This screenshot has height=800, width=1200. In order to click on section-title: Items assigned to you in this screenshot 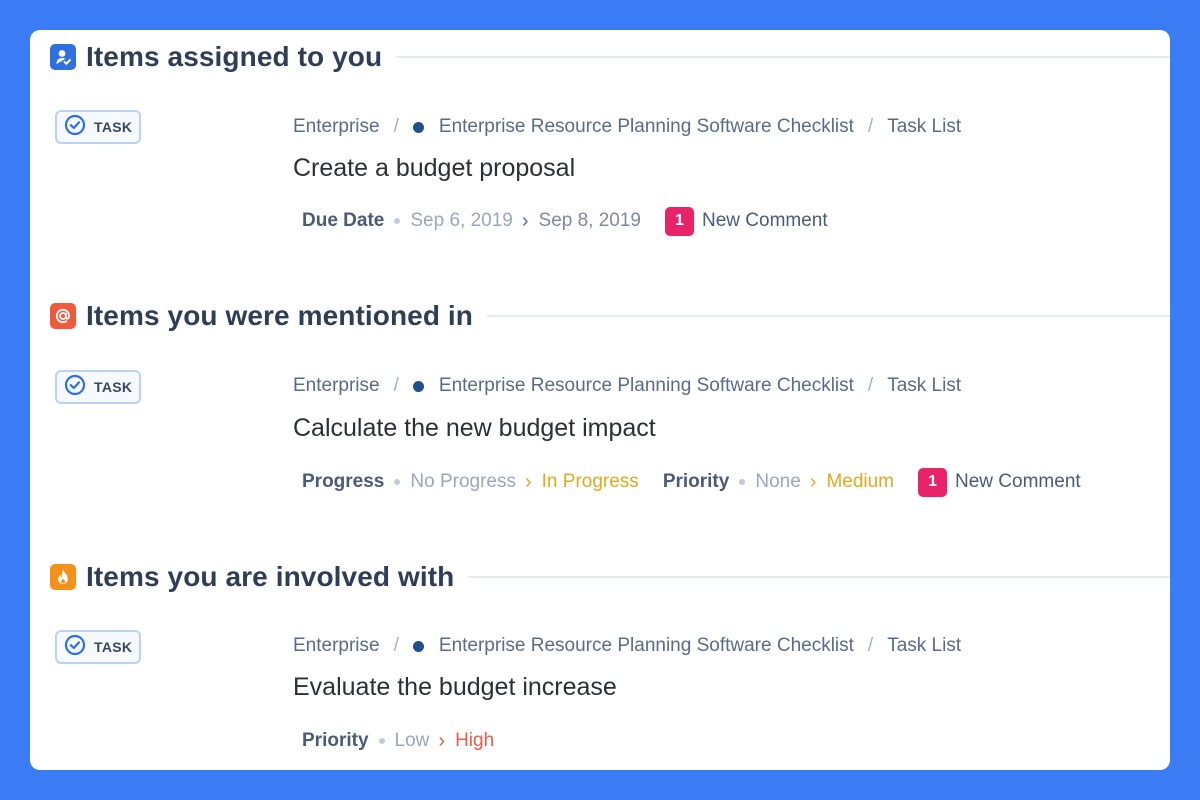, I will do `click(234, 56)`.